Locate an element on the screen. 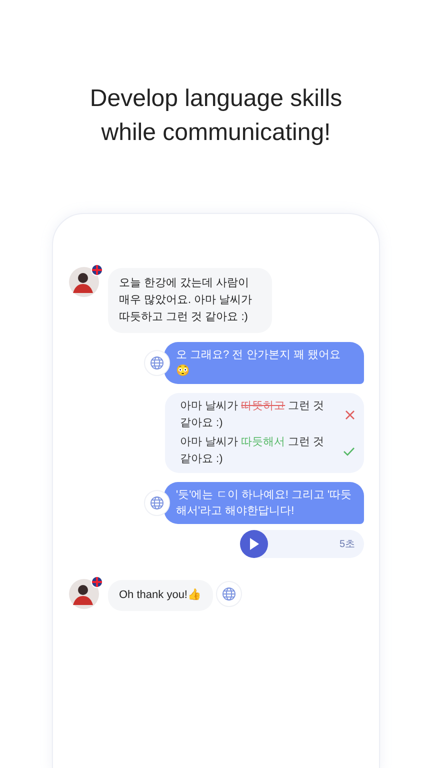 This screenshot has width=432, height=768. play-button is located at coordinates (254, 544).